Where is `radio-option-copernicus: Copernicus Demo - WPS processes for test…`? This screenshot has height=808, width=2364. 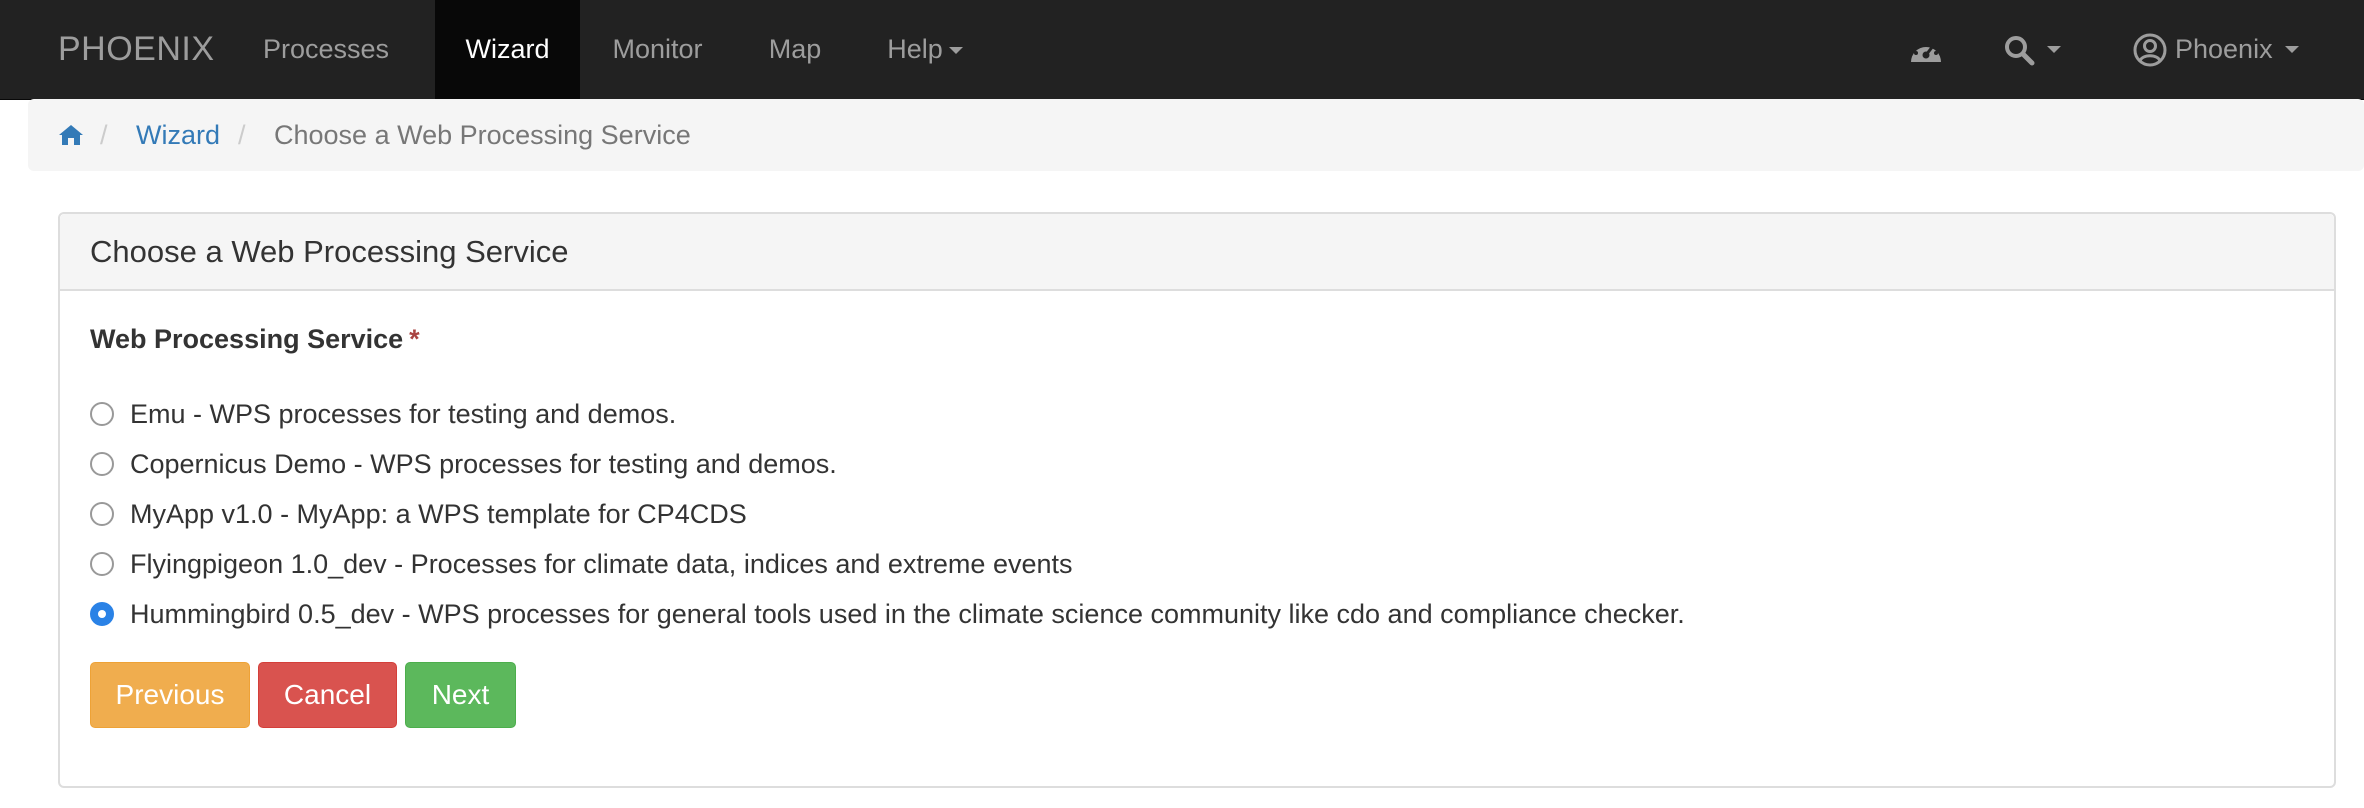 radio-option-copernicus: Copernicus Demo - WPS processes for test… is located at coordinates (463, 464).